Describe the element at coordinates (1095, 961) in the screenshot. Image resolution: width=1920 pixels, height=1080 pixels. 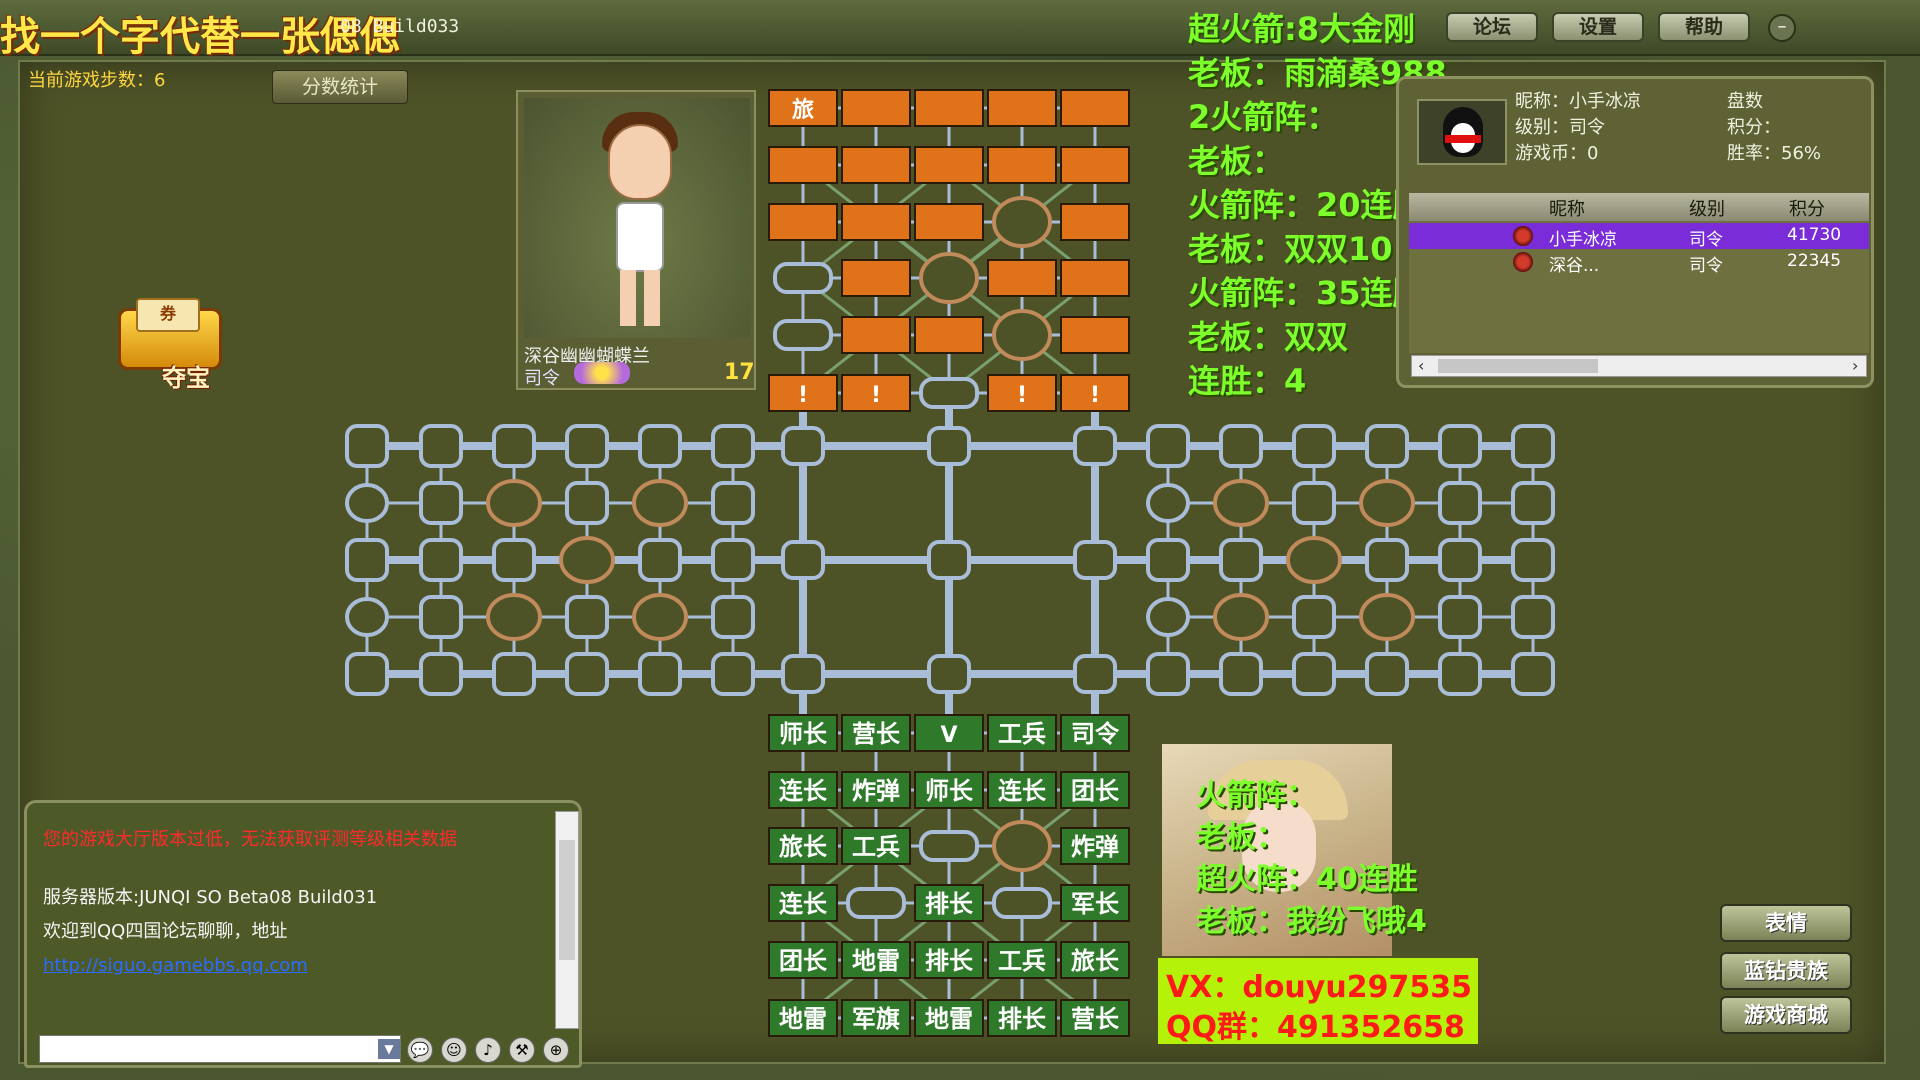
I see `ally-piece-label: 旅长` at that location.